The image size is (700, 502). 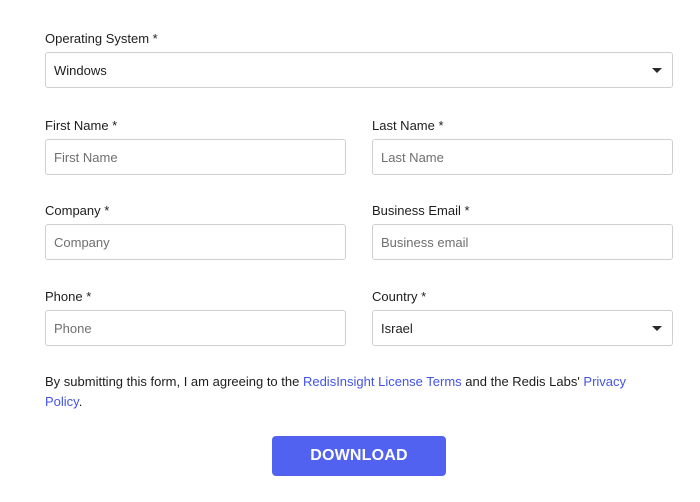 What do you see at coordinates (195, 328) in the screenshot?
I see `phone-field` at bounding box center [195, 328].